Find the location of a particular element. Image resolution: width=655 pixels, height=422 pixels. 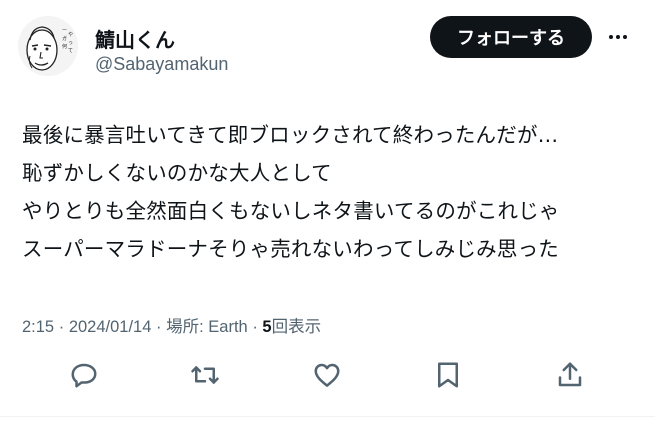

like-button is located at coordinates (327, 375).